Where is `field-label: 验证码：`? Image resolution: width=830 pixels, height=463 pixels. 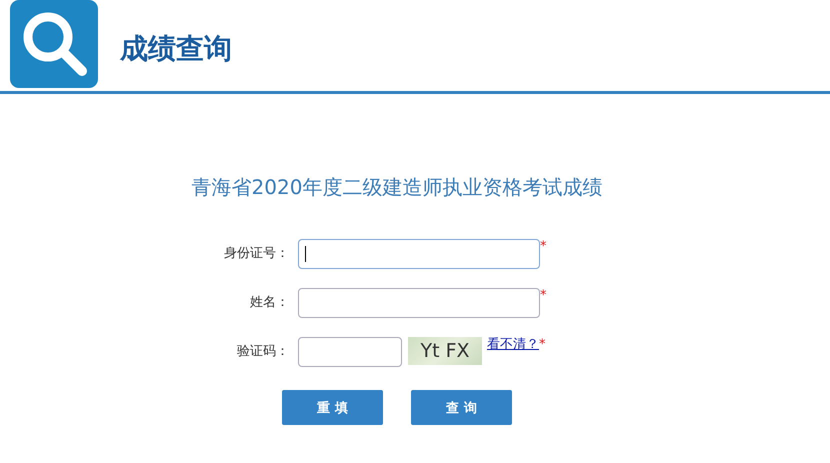 field-label: 验证码： is located at coordinates (263, 352).